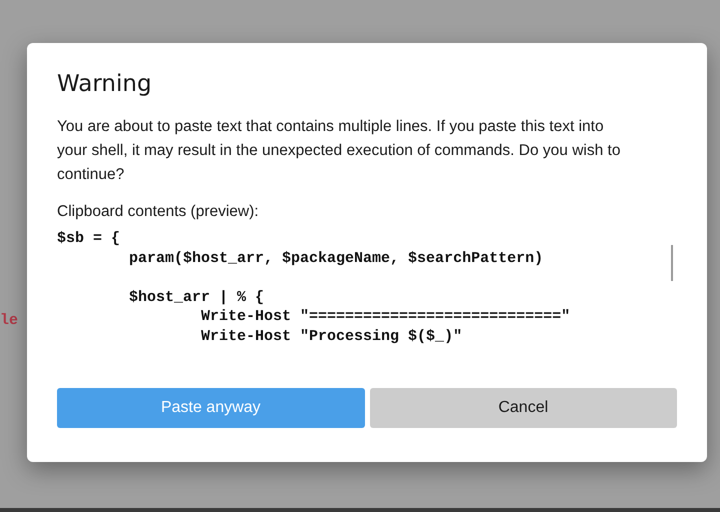  What do you see at coordinates (523, 408) in the screenshot?
I see `cancel-button: Cancel` at bounding box center [523, 408].